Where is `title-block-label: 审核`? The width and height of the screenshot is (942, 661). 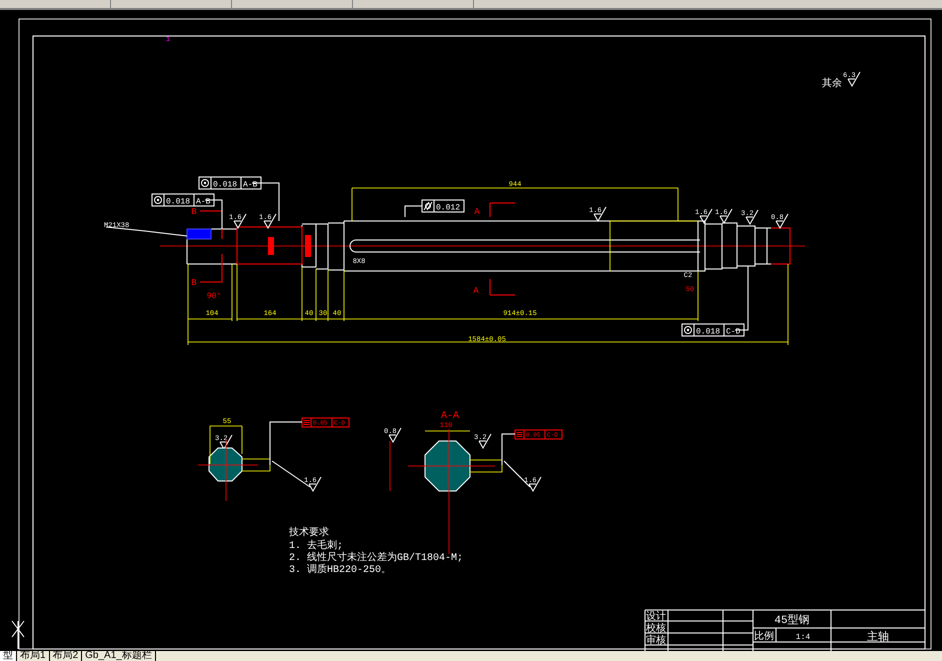
title-block-label: 审核 is located at coordinates (656, 641).